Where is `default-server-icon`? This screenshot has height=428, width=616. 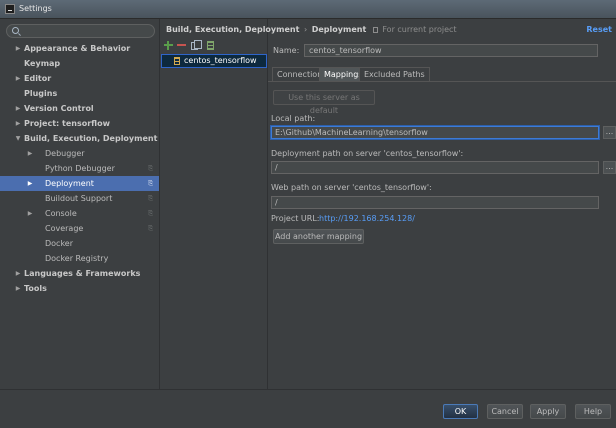 default-server-icon is located at coordinates (210, 45).